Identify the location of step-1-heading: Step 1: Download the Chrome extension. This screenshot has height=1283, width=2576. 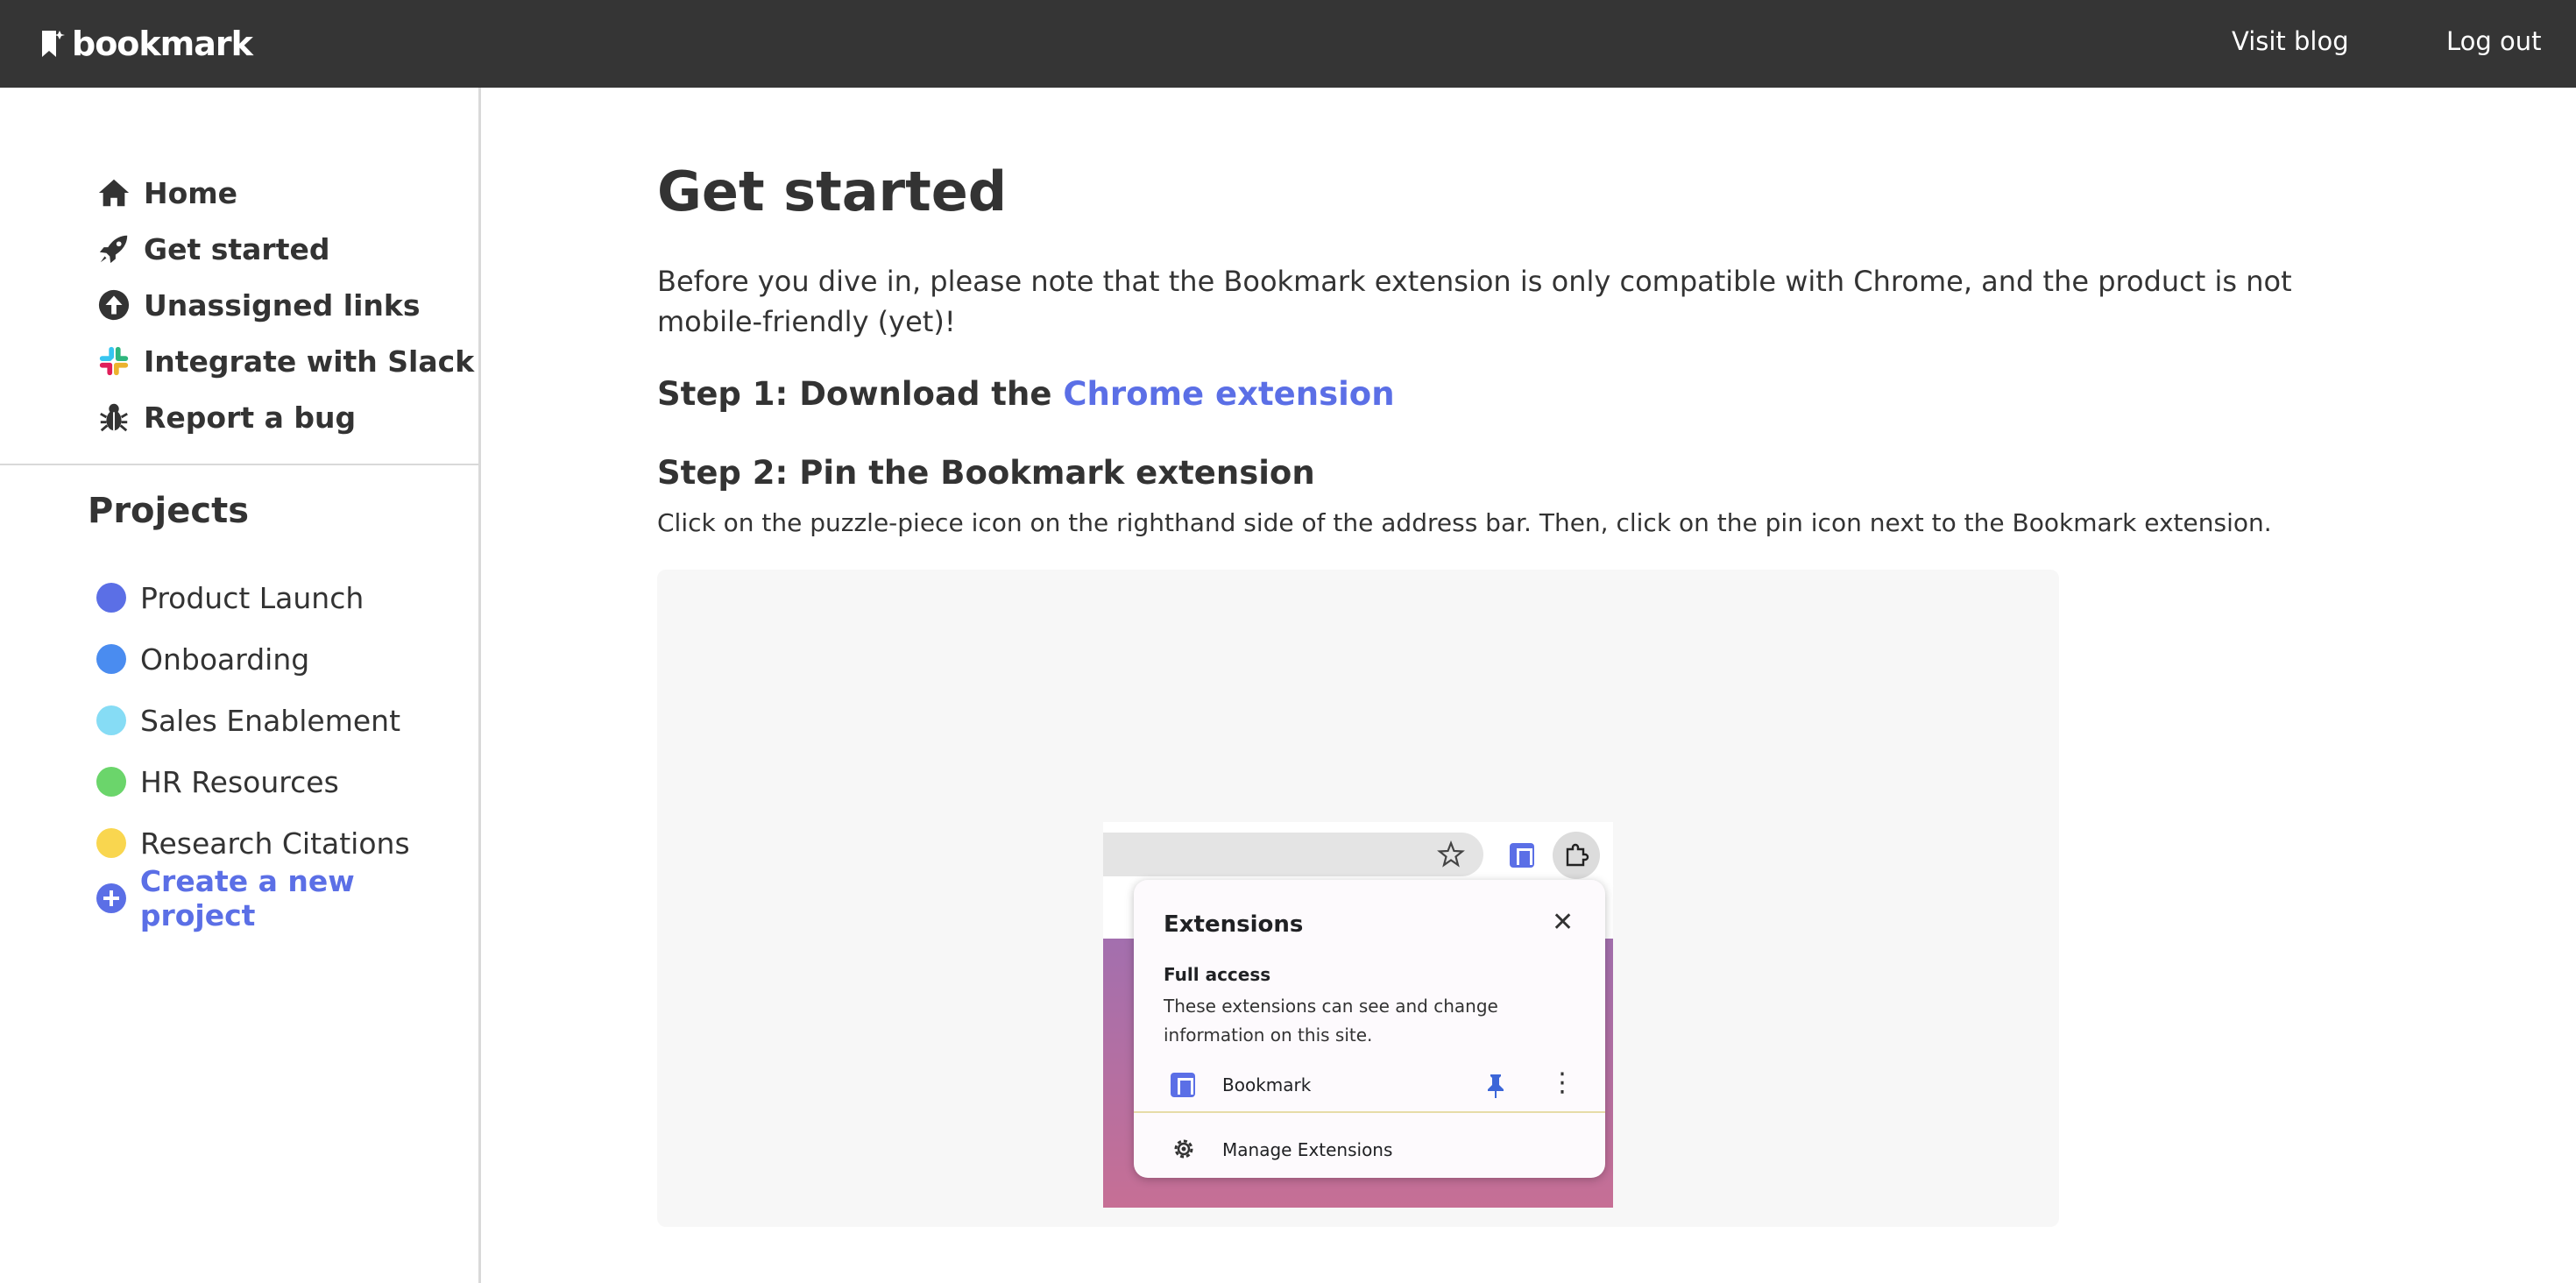
(1026, 394).